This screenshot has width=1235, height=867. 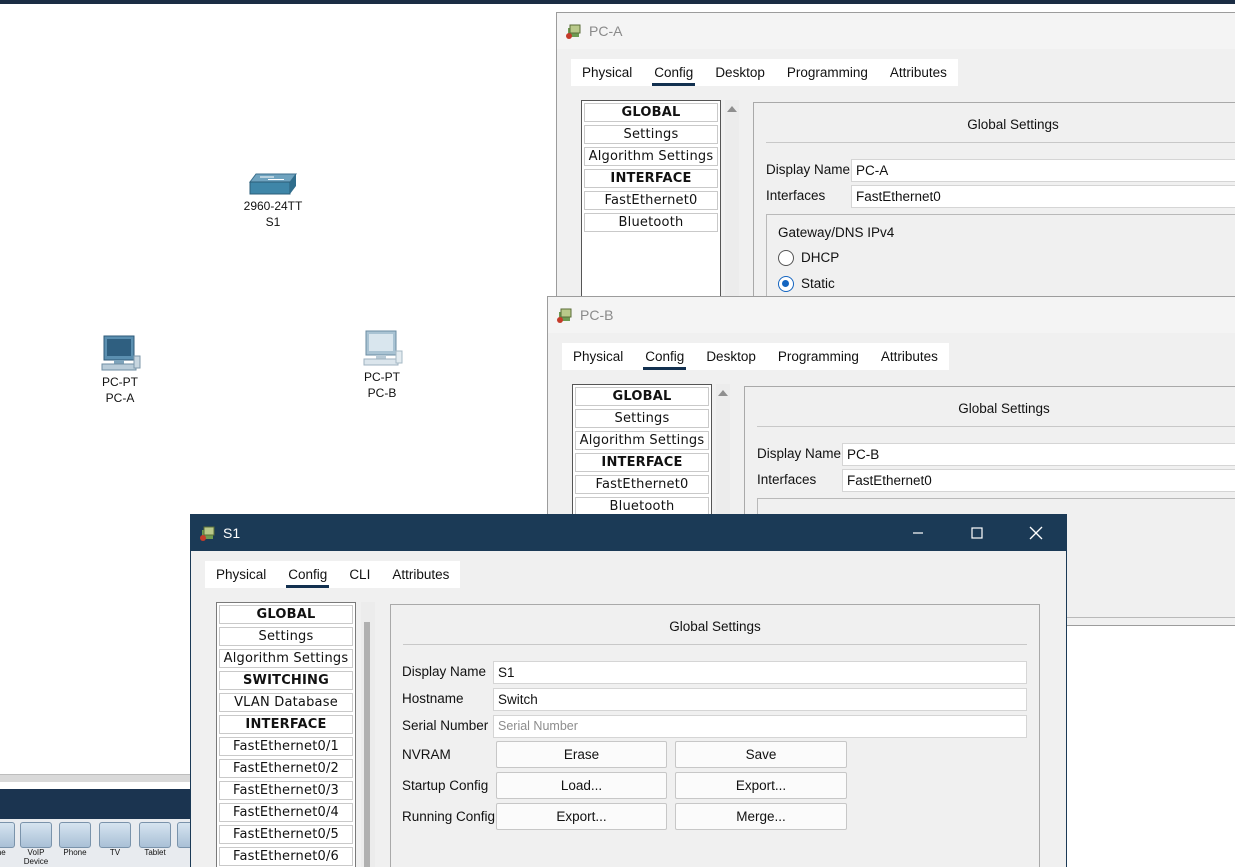 What do you see at coordinates (617, 2) in the screenshot?
I see `top-strip` at bounding box center [617, 2].